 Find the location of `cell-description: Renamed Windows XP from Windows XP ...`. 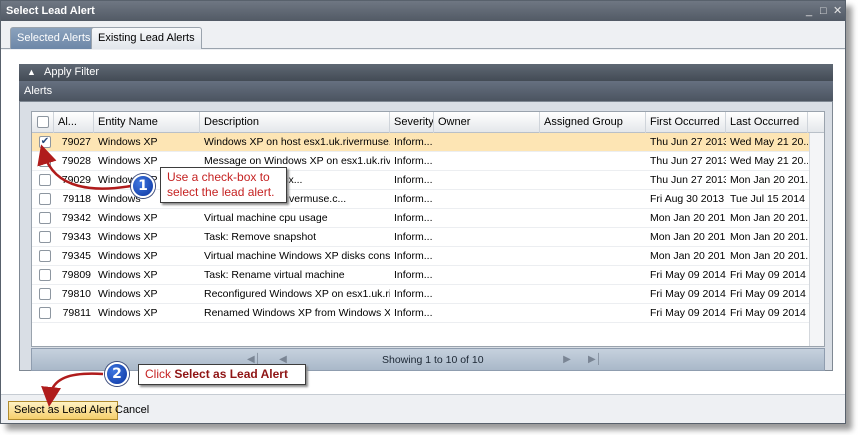

cell-description: Renamed Windows XP from Windows XP ... is located at coordinates (297, 313).